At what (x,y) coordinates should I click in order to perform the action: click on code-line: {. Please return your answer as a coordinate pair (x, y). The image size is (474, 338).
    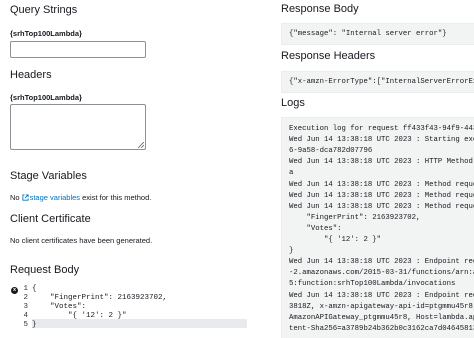
    Looking at the image, I should click on (34, 289).